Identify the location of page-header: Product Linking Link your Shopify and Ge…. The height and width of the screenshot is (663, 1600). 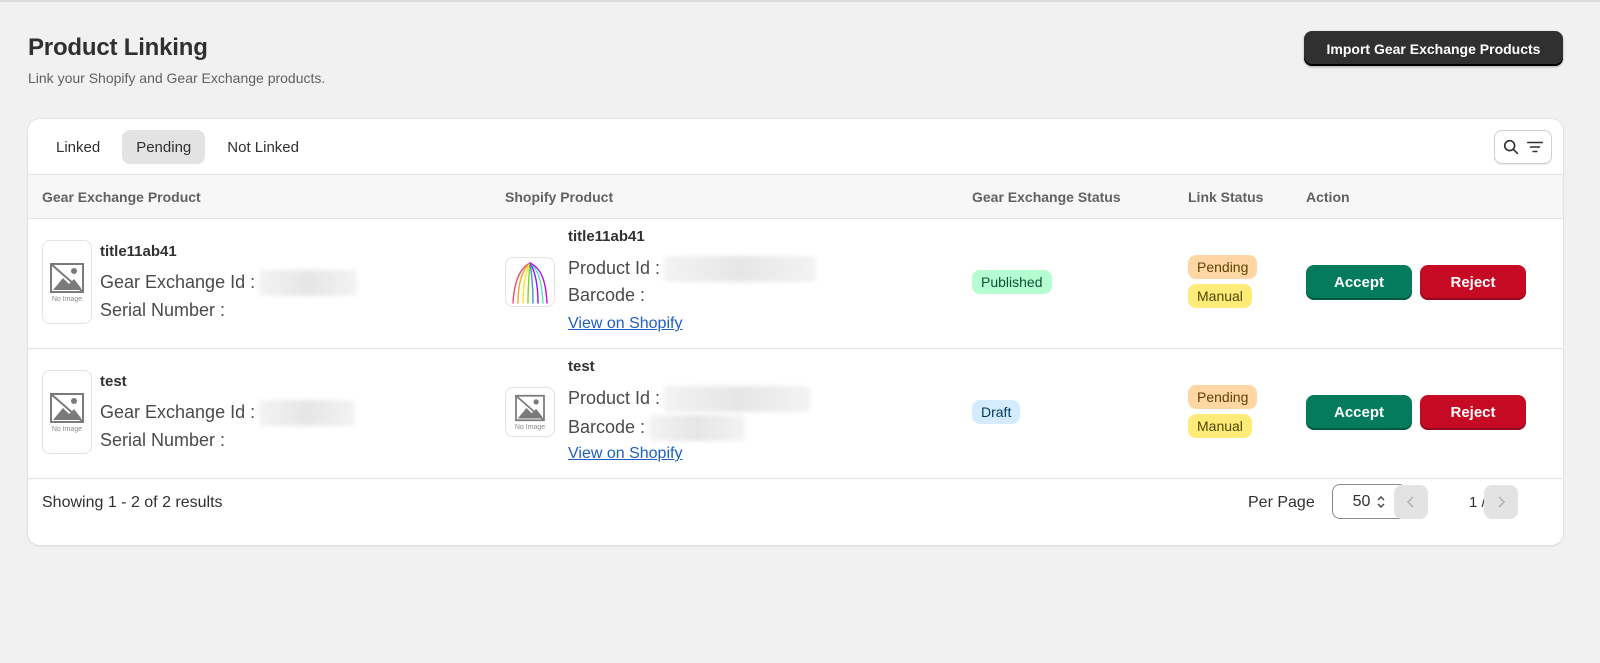
(176, 60).